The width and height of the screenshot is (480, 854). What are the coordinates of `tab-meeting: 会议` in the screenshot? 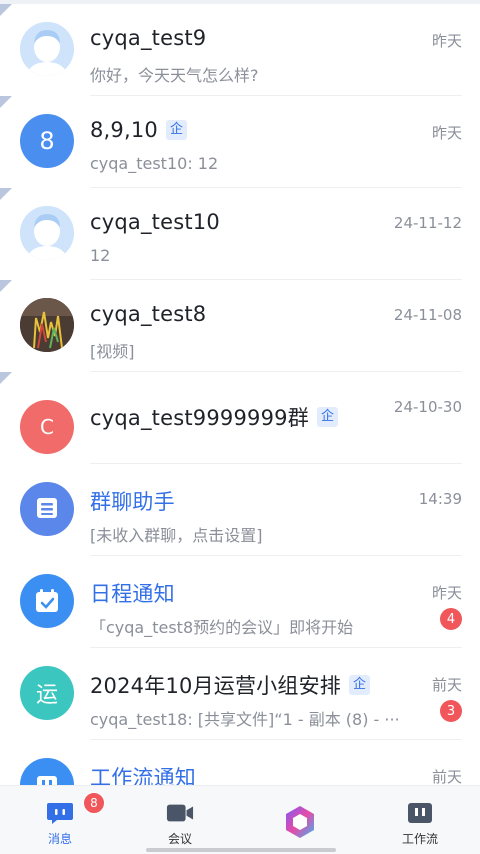 It's located at (180, 820).